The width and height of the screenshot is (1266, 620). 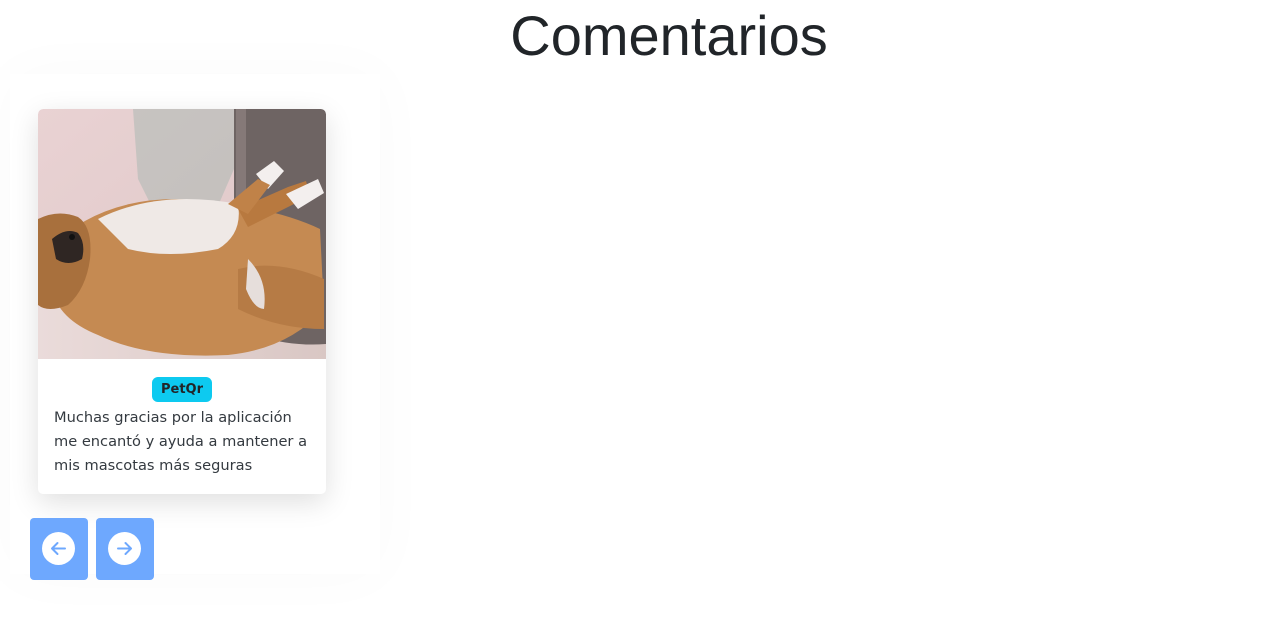 I want to click on arrow-left-icon, so click(x=58, y=548).